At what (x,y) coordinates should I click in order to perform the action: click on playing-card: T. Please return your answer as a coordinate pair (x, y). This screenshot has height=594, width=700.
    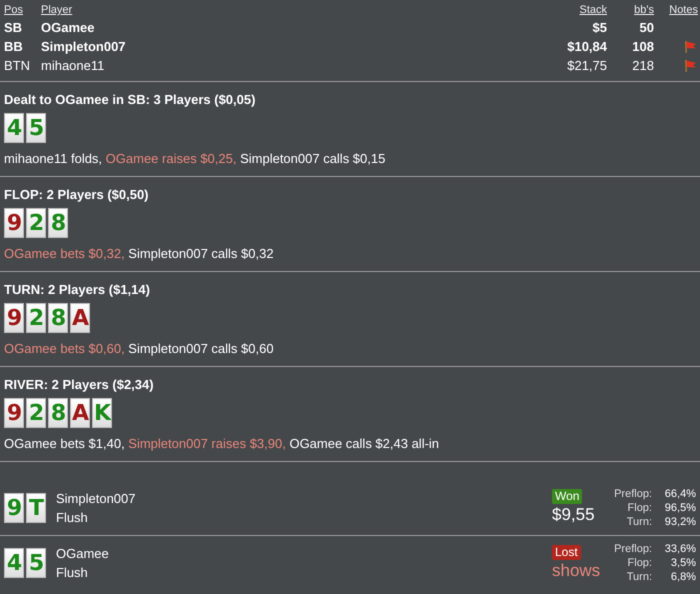
    Looking at the image, I should click on (36, 507).